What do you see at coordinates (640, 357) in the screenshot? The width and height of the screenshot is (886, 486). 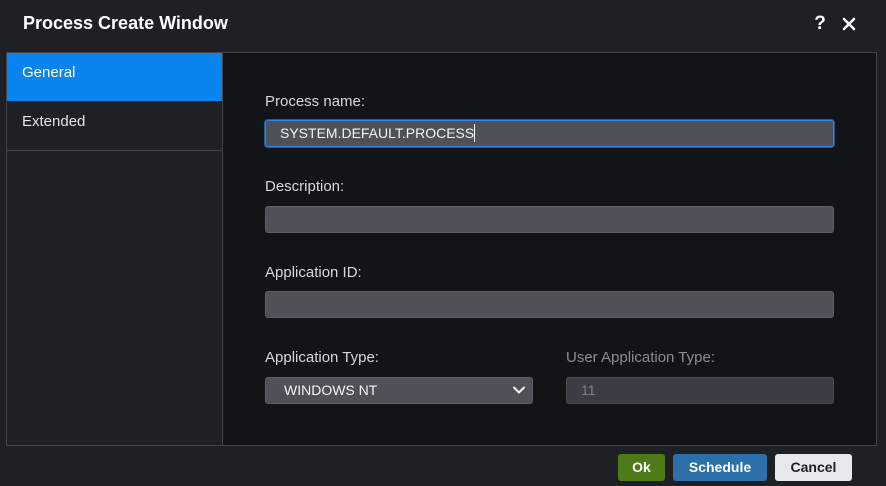 I see `user-application-type-label: User Application Type:` at bounding box center [640, 357].